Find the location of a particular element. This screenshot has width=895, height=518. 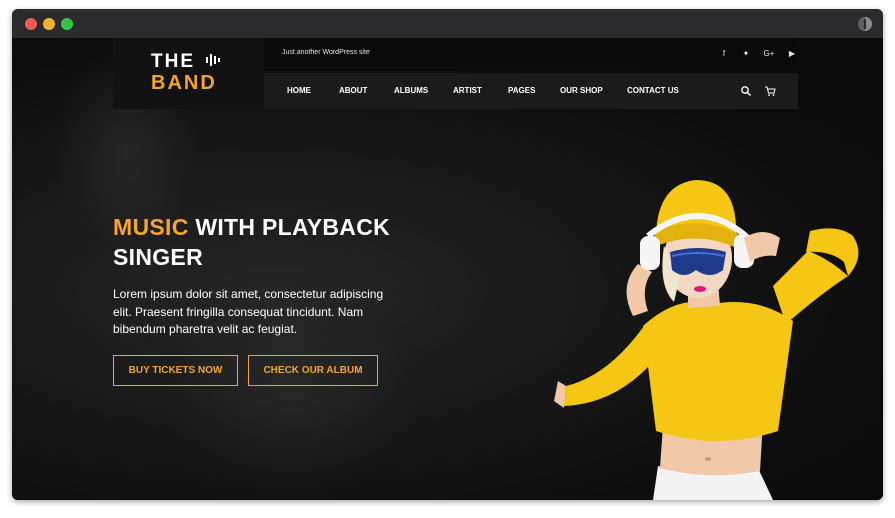

nav-item-albums: ALBUMS is located at coordinates (411, 91).